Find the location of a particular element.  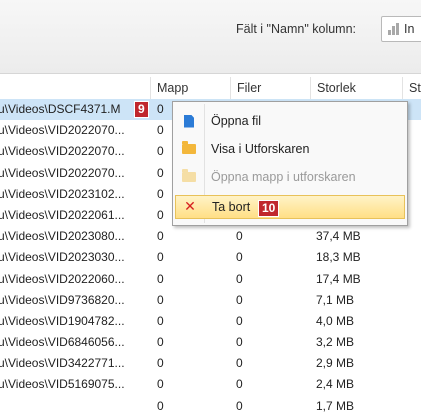

menu-item-open-folder: Öppna mapp i utforskaren is located at coordinates (290, 177).